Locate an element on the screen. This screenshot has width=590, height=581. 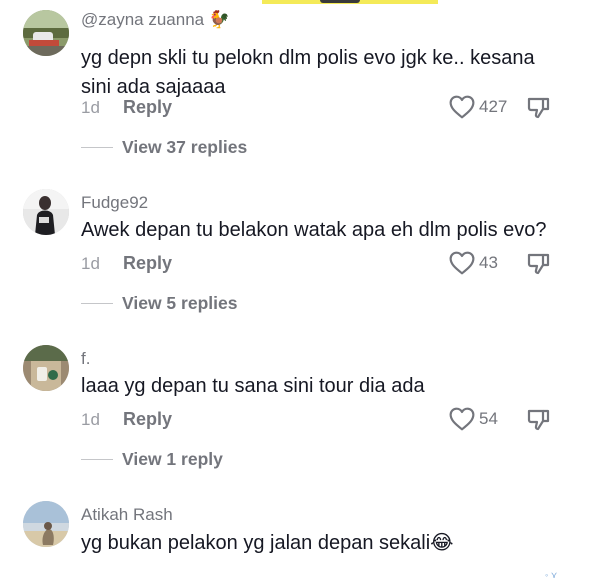
comment-username: @zayna zuanna 🐓 is located at coordinates (155, 20).